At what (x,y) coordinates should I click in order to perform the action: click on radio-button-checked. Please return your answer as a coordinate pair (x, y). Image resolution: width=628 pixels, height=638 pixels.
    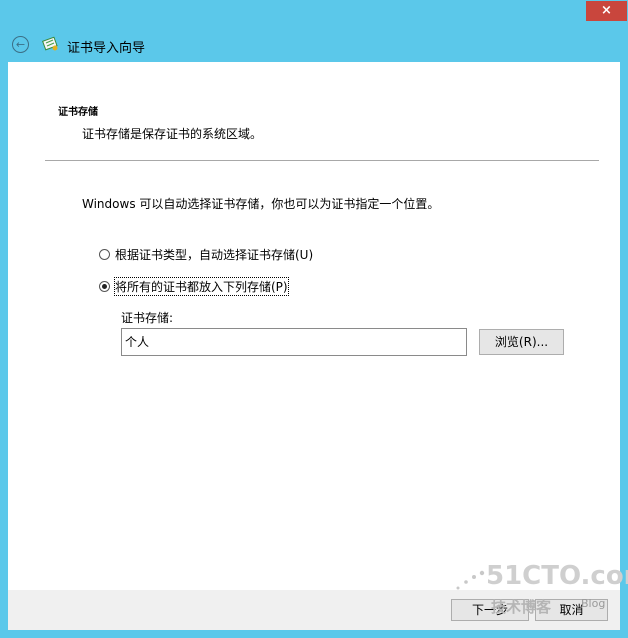
    Looking at the image, I should click on (104, 286).